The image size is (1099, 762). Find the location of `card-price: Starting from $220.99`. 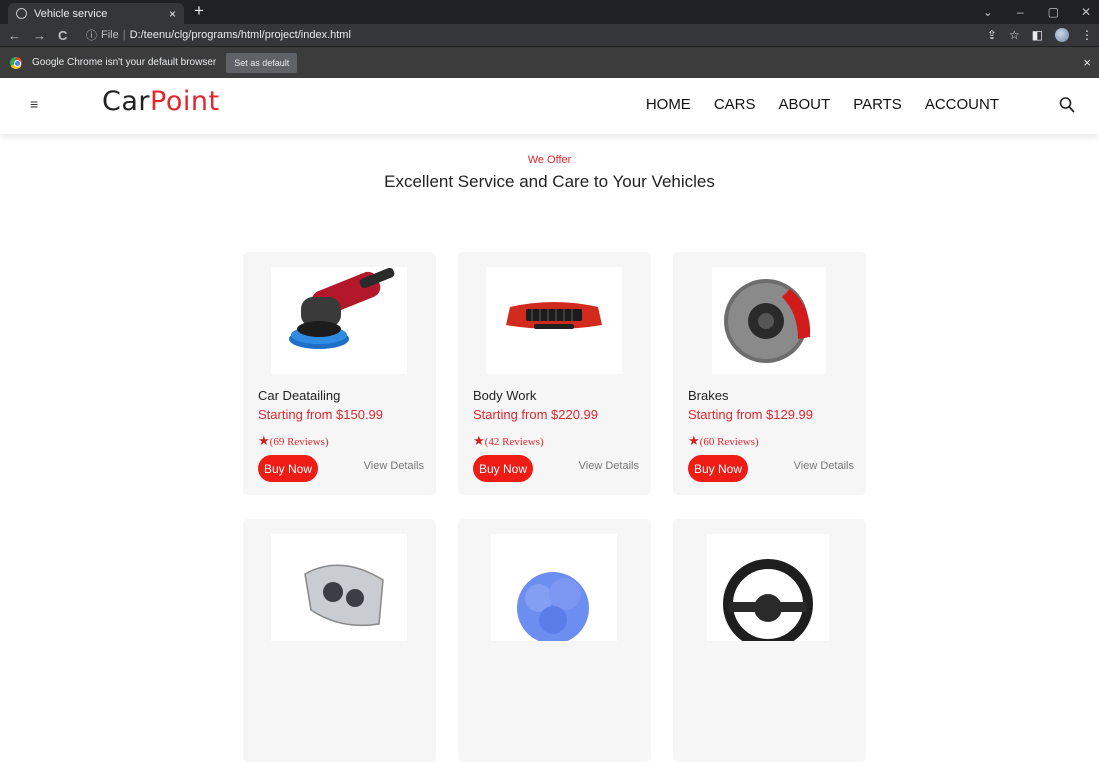

card-price: Starting from $220.99 is located at coordinates (536, 414).